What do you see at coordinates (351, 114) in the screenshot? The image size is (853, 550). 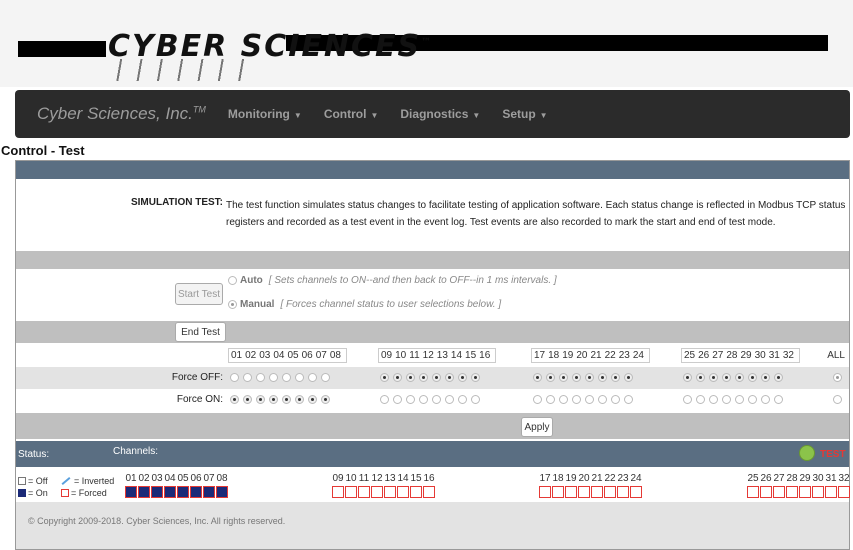 I see `nav-control: Control ▼` at bounding box center [351, 114].